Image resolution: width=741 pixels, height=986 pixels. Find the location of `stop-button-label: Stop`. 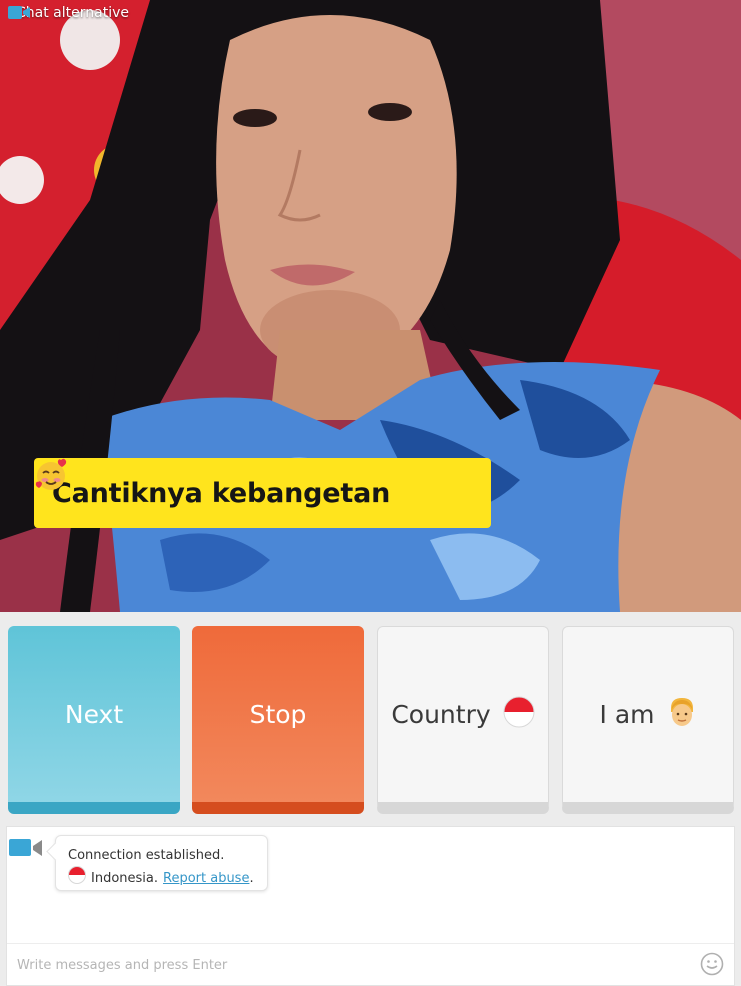

stop-button-label: Stop is located at coordinates (278, 714).